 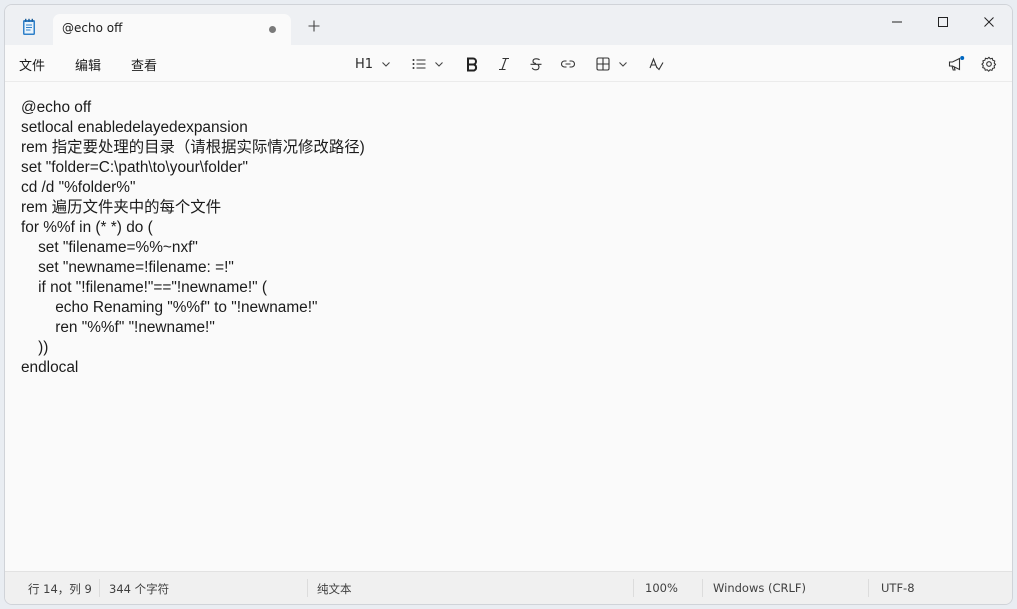 What do you see at coordinates (508, 25) in the screenshot?
I see `title-bar: @echo off` at bounding box center [508, 25].